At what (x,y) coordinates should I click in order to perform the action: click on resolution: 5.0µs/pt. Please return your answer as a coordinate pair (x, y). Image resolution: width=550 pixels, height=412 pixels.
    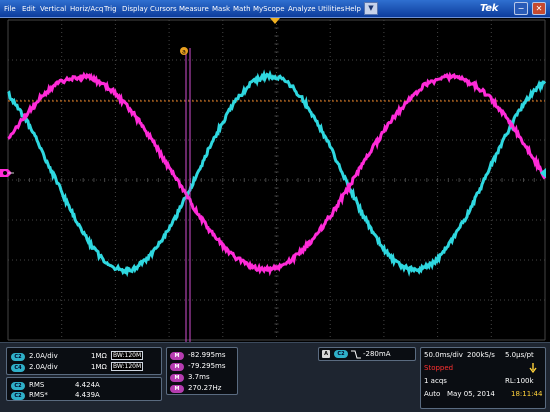
    Looking at the image, I should click on (519, 355).